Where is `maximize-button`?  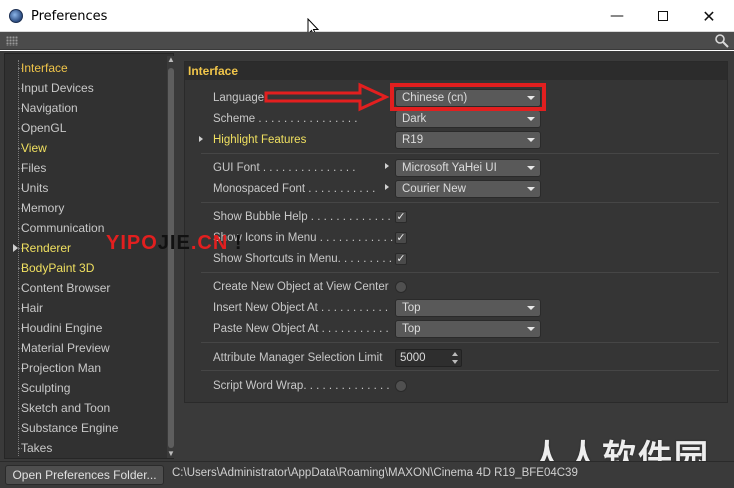
maximize-button is located at coordinates (663, 16).